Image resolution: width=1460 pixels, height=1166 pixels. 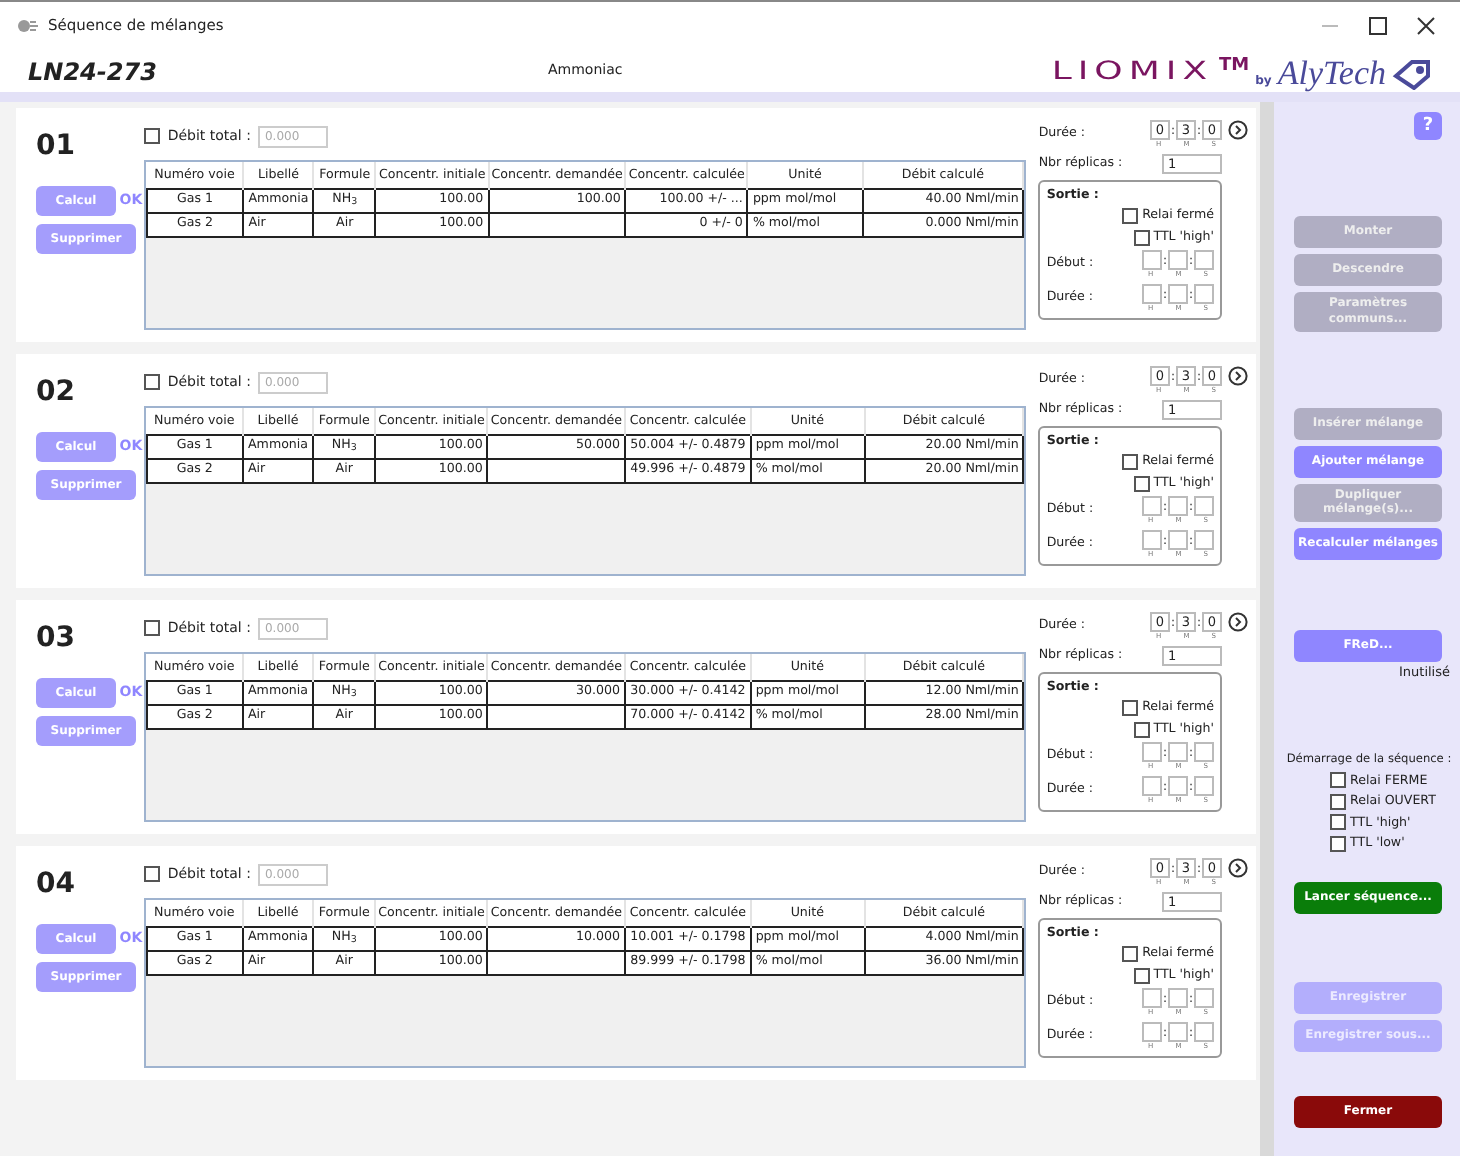 What do you see at coordinates (93, 72) in the screenshot?
I see `document-code: LN24-273` at bounding box center [93, 72].